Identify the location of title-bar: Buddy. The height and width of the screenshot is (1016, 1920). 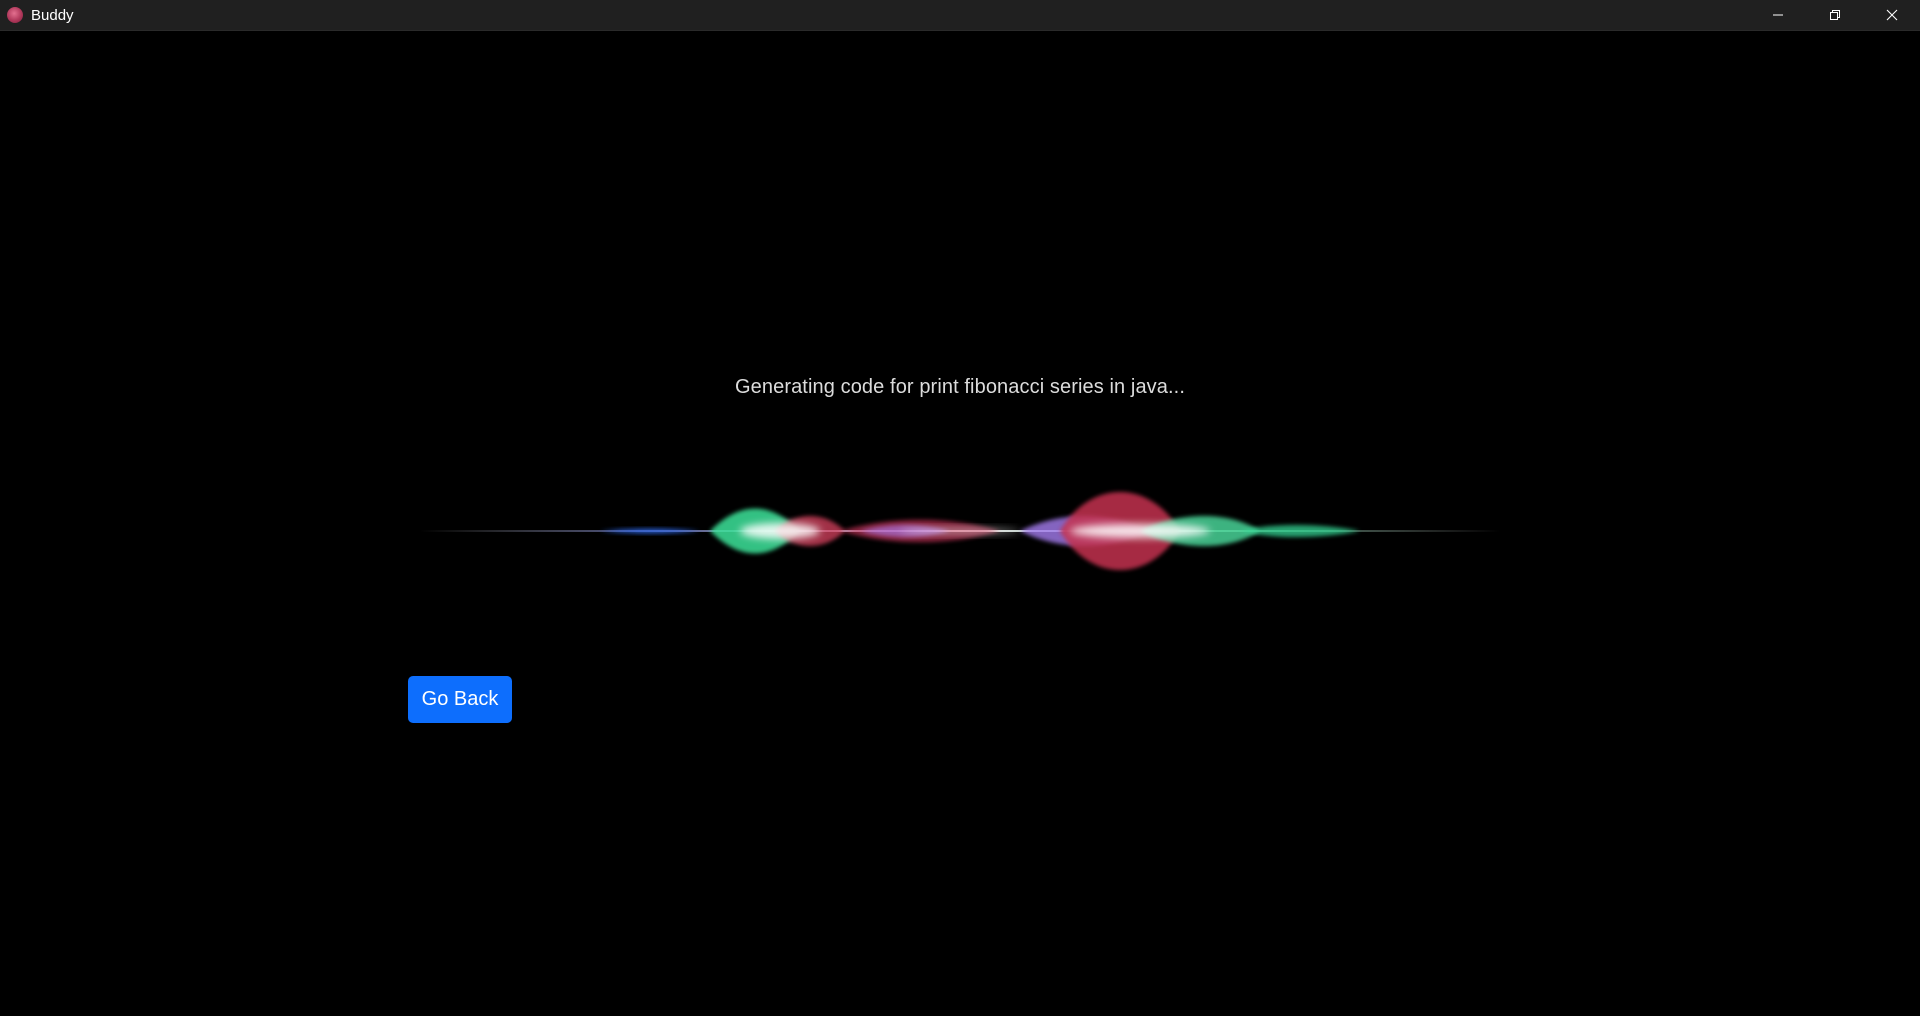
(960, 15).